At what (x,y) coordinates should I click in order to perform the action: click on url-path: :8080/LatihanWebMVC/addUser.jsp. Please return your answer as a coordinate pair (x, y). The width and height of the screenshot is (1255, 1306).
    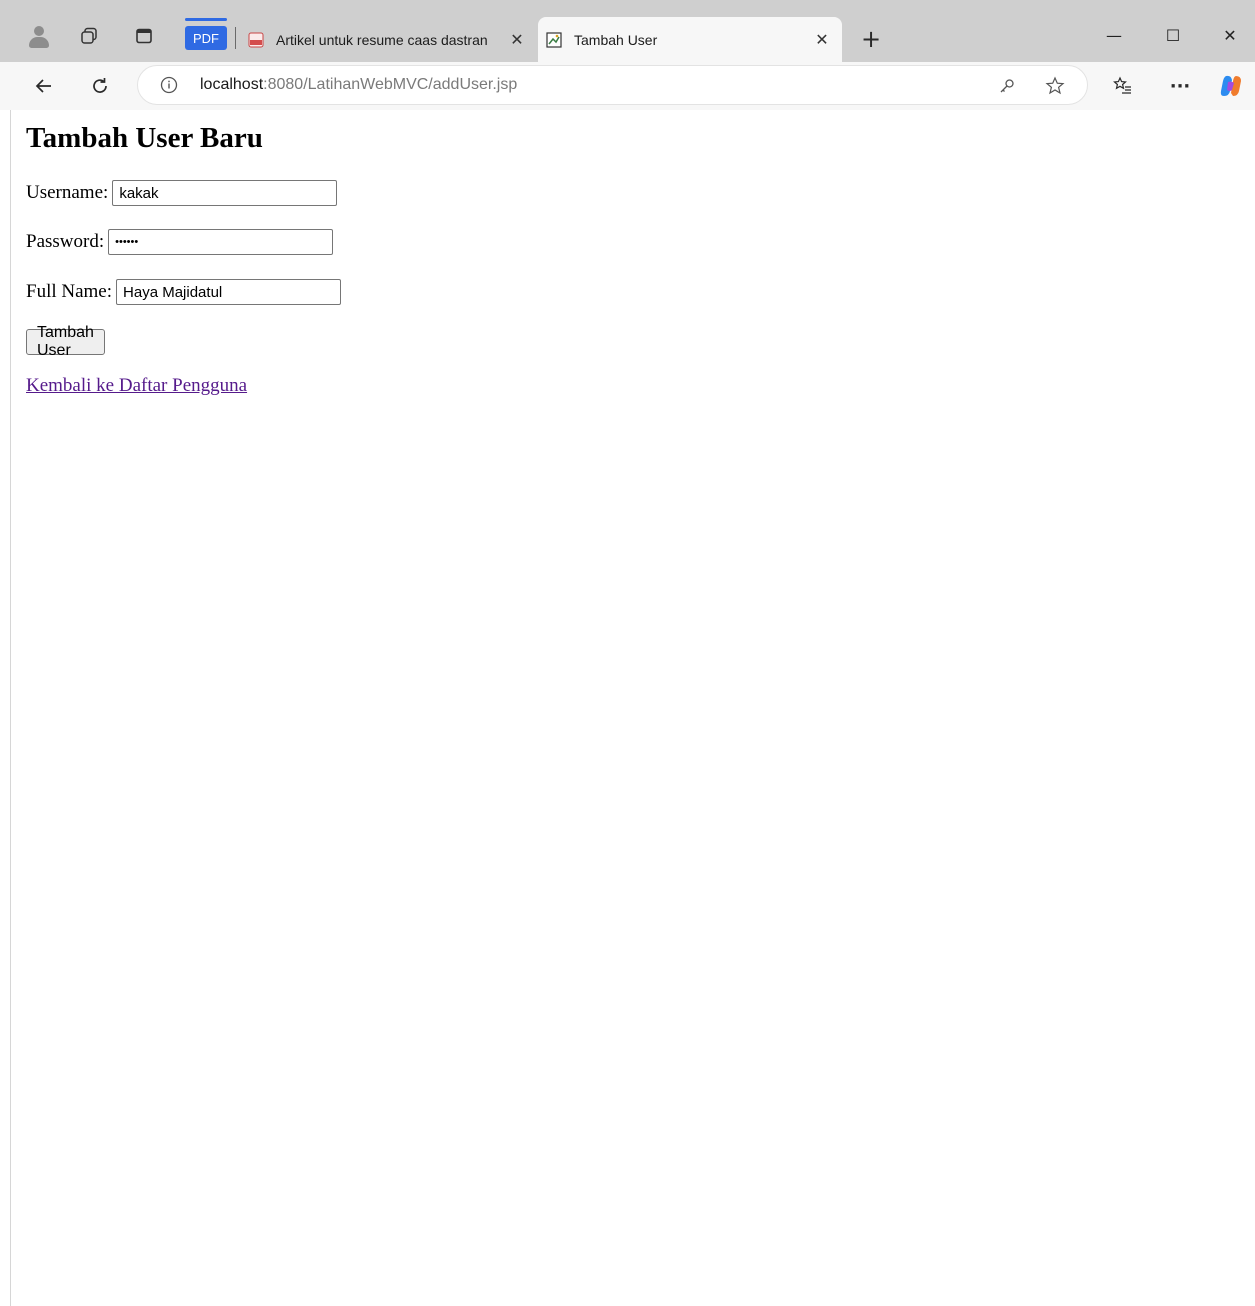
    Looking at the image, I should click on (390, 84).